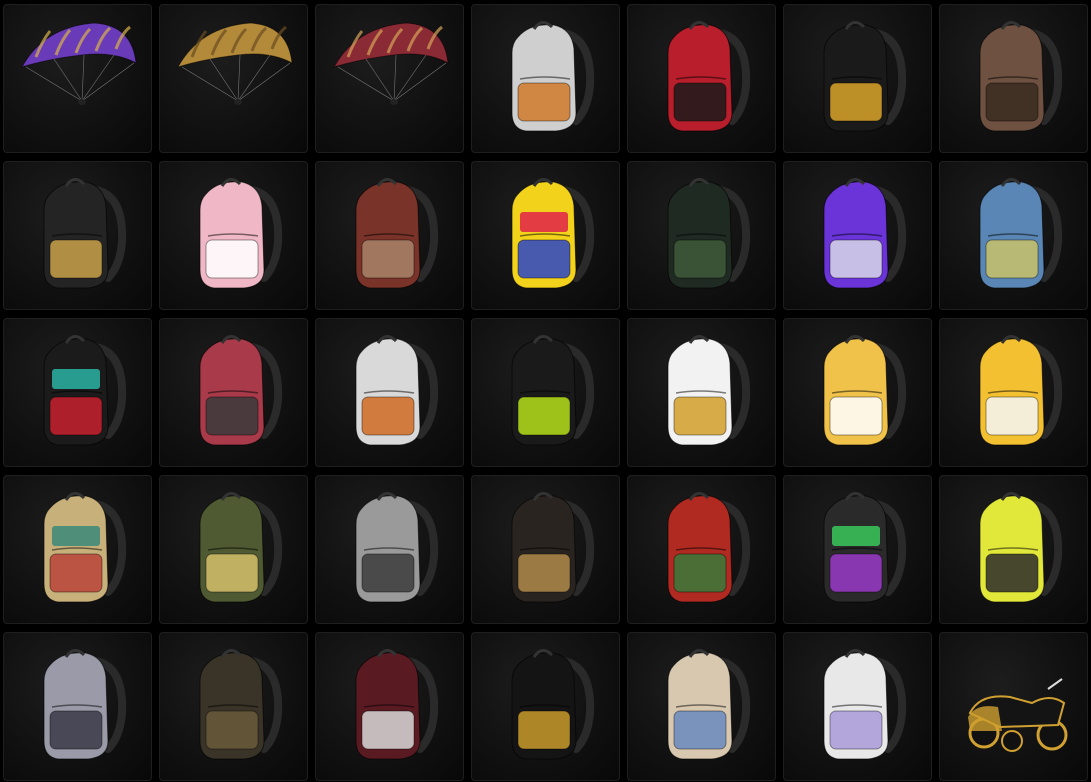 This screenshot has width=1091, height=782. I want to click on item-tile-white-gold-stripe-backpack, so click(701, 392).